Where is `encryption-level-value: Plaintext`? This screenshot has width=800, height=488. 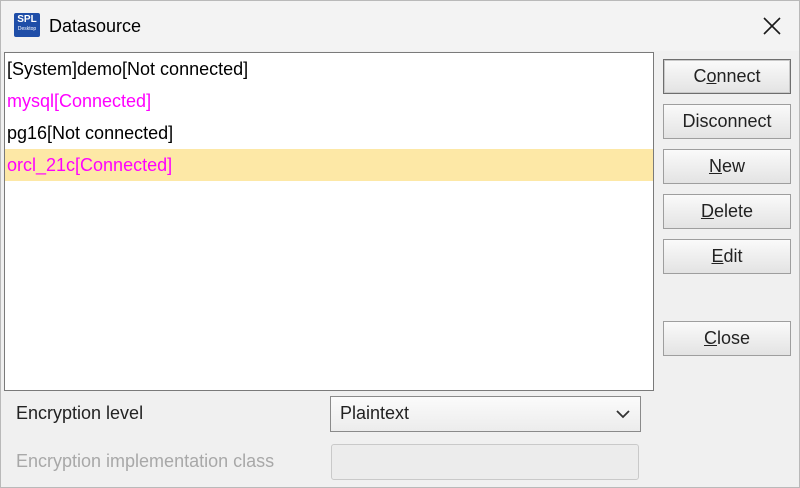 encryption-level-value: Plaintext is located at coordinates (375, 413).